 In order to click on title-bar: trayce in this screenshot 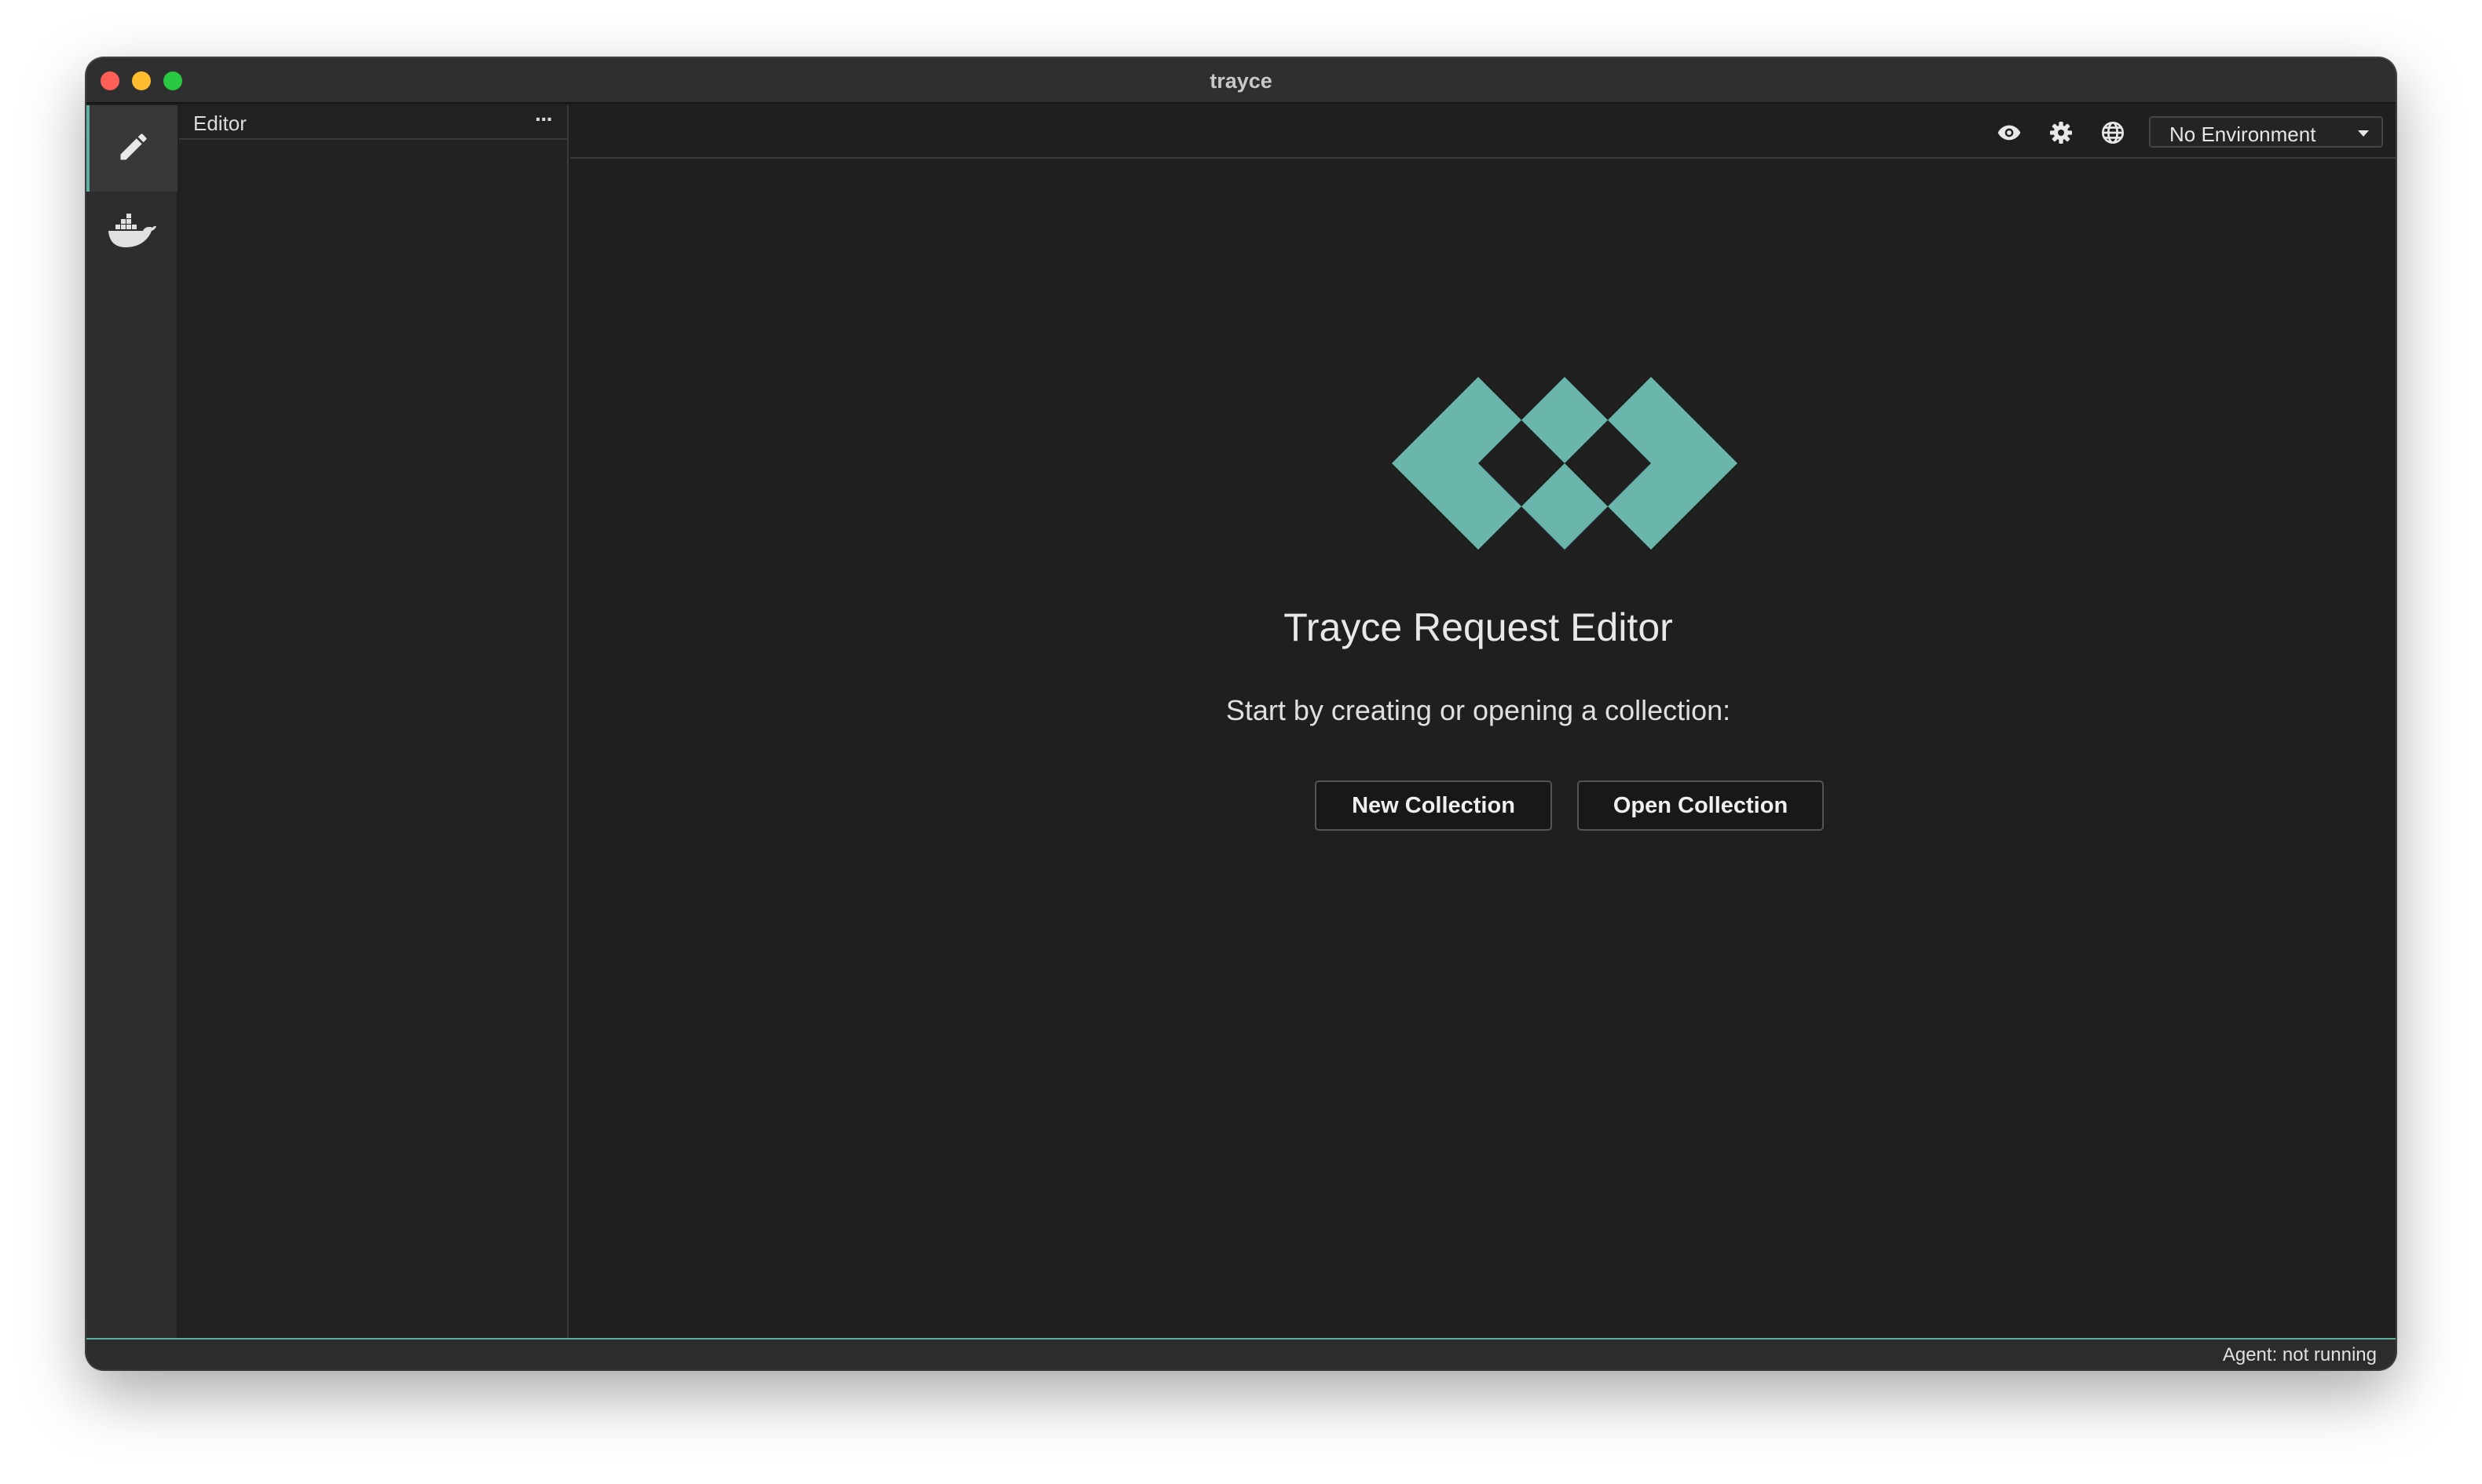, I will do `click(1241, 81)`.